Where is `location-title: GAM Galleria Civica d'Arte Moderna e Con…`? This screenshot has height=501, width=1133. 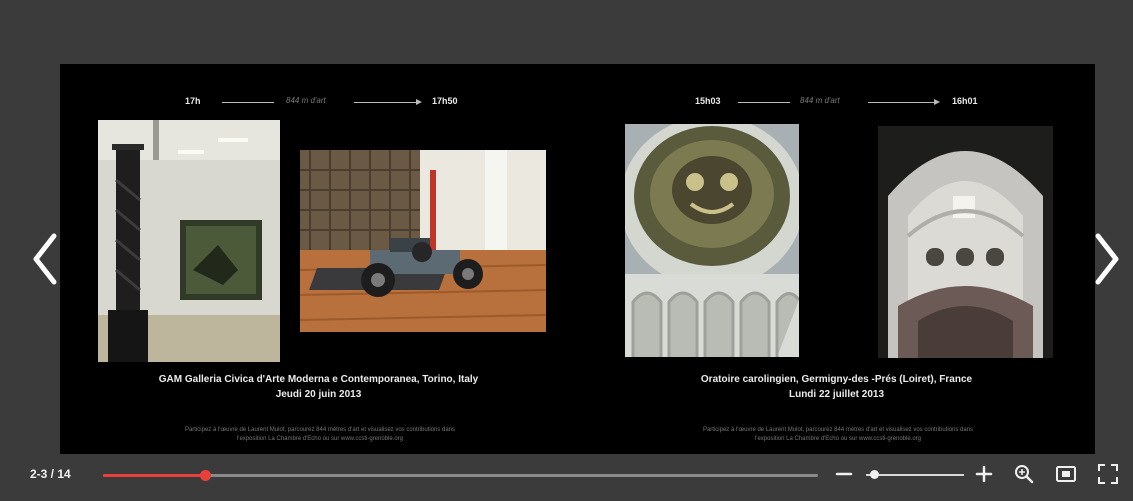 location-title: GAM Galleria Civica d'Arte Moderna e Con… is located at coordinates (318, 379).